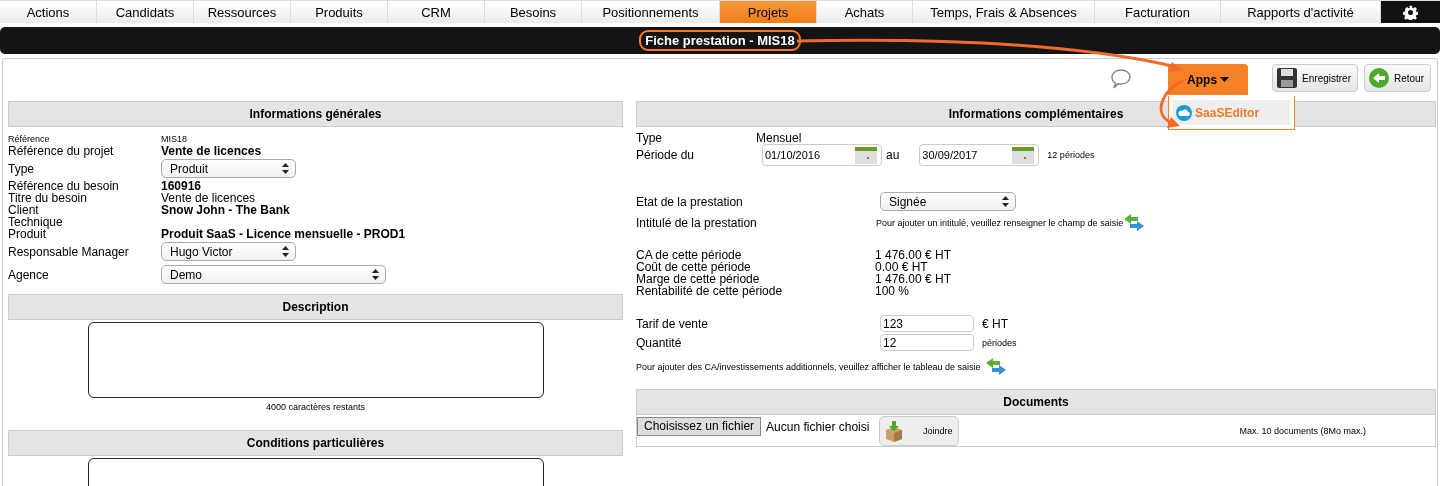 The height and width of the screenshot is (486, 1440). What do you see at coordinates (315, 407) in the screenshot?
I see `character-counter: 4000 caractères restants` at bounding box center [315, 407].